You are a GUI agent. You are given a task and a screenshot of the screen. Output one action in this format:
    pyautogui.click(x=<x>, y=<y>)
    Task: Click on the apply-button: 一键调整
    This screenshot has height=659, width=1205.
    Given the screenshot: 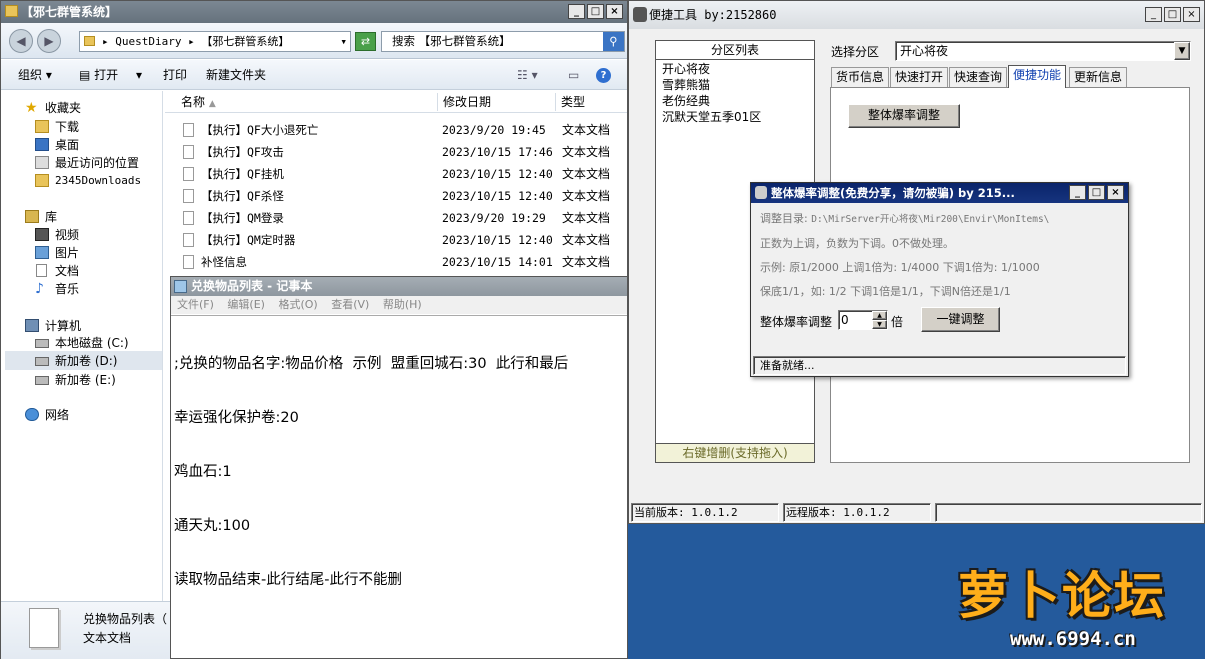 What is the action you would take?
    pyautogui.click(x=960, y=319)
    